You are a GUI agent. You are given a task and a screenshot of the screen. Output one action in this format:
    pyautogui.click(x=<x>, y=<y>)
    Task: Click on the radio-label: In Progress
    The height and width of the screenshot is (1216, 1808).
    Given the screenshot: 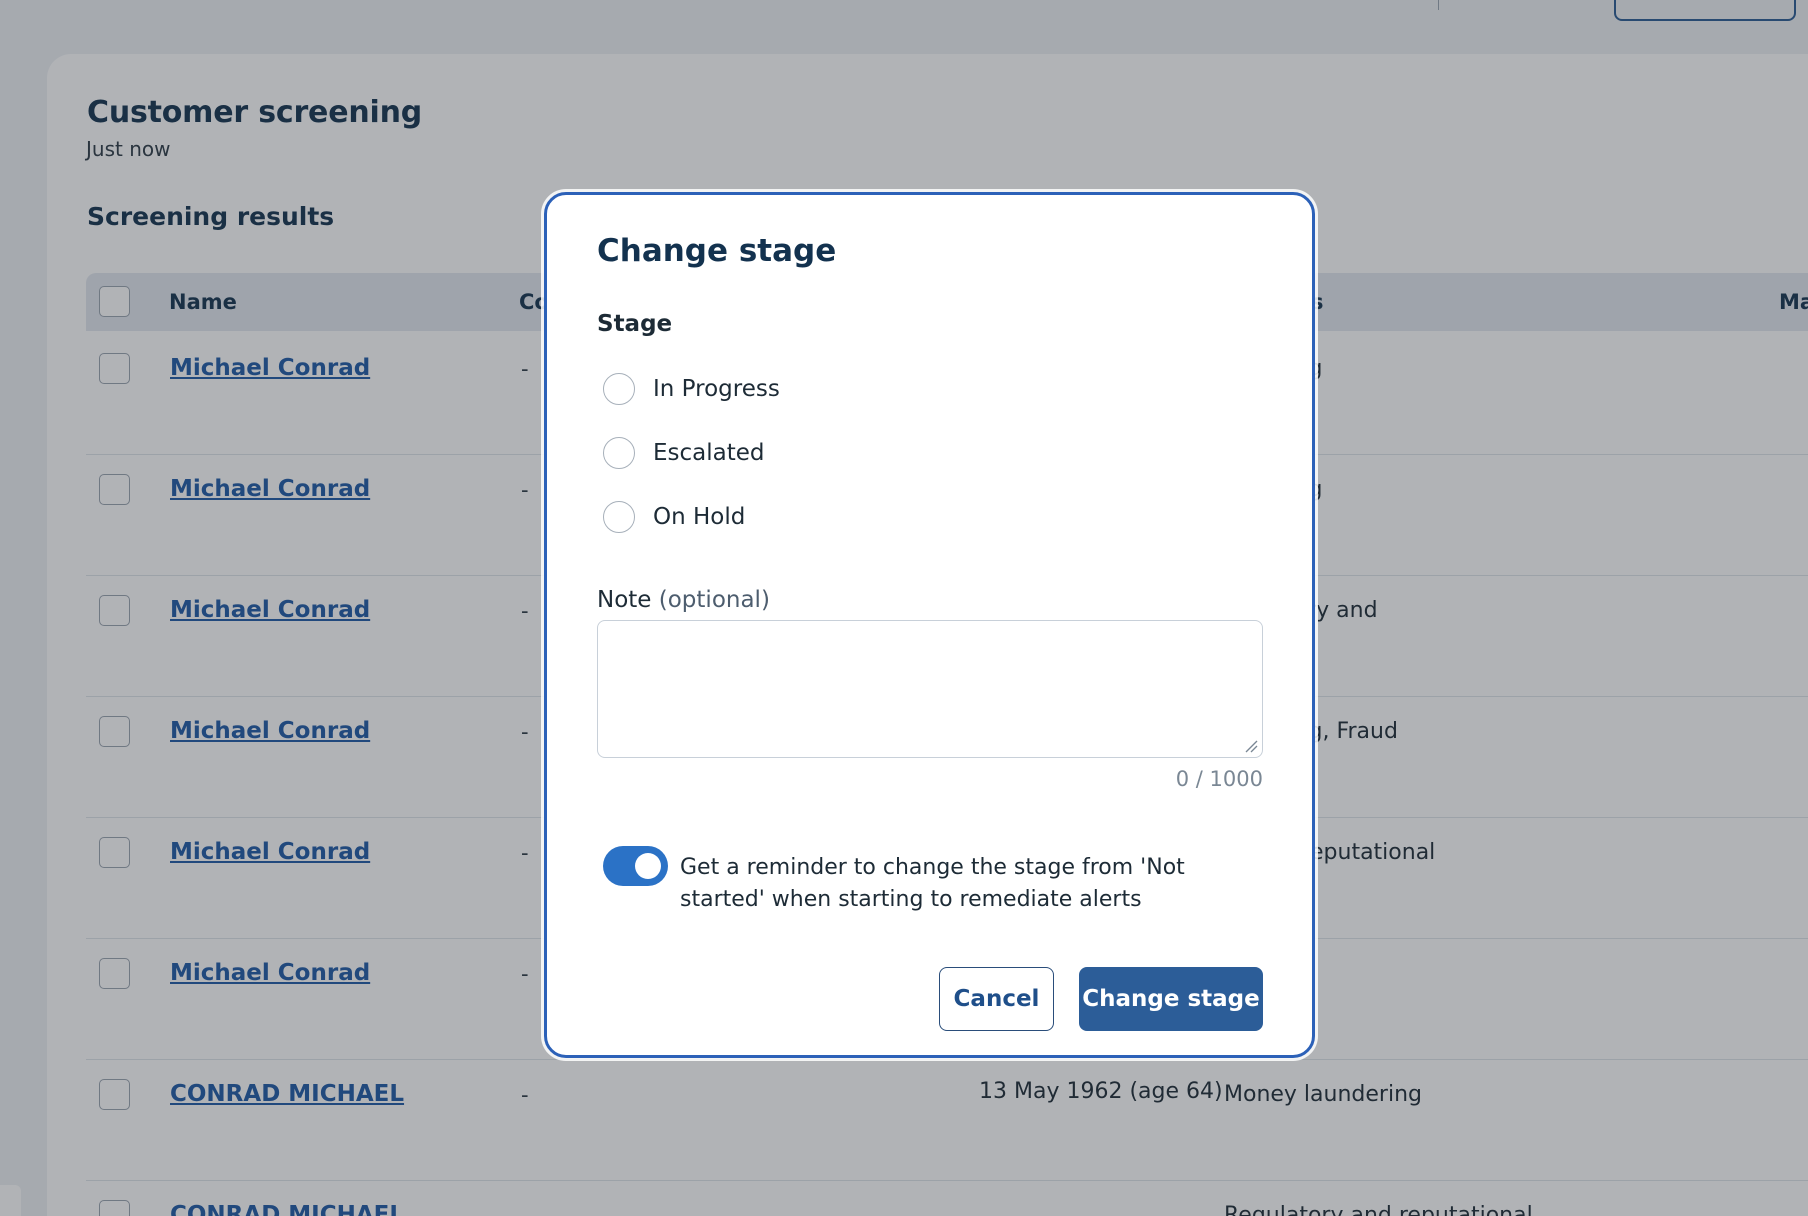 What is the action you would take?
    pyautogui.click(x=716, y=389)
    